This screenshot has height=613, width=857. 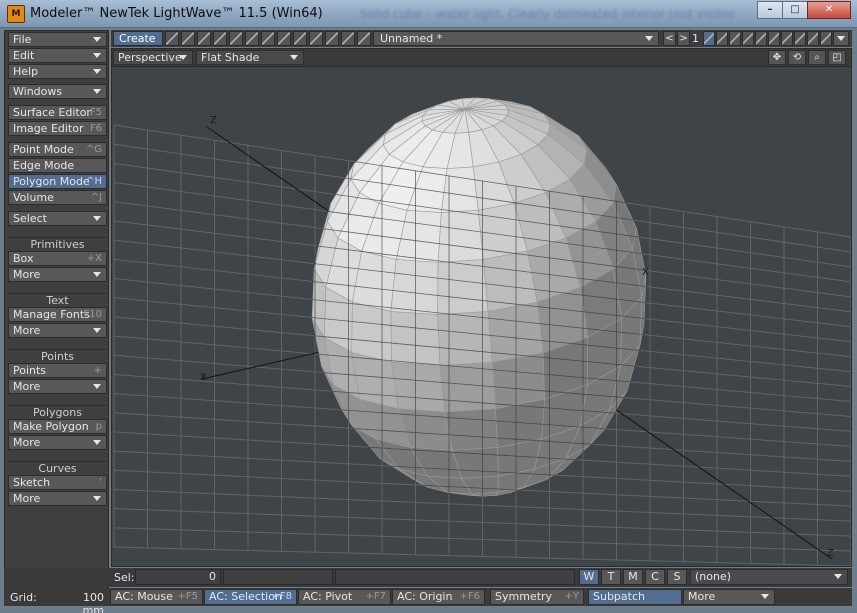 I want to click on surface-dropdown: (none), so click(x=769, y=577).